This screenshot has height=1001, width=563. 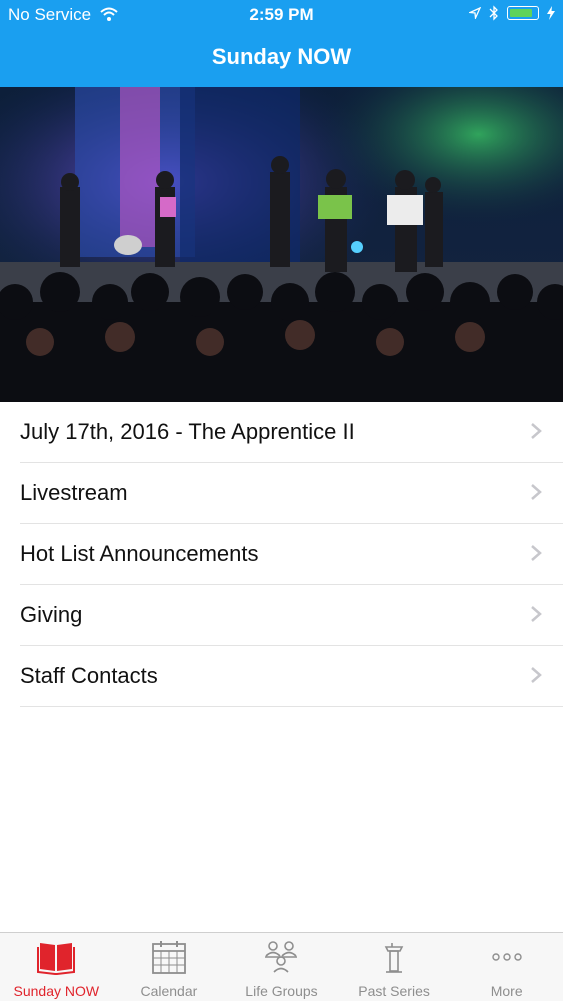 I want to click on menu-item-label: Staff Contacts, so click(x=89, y=675).